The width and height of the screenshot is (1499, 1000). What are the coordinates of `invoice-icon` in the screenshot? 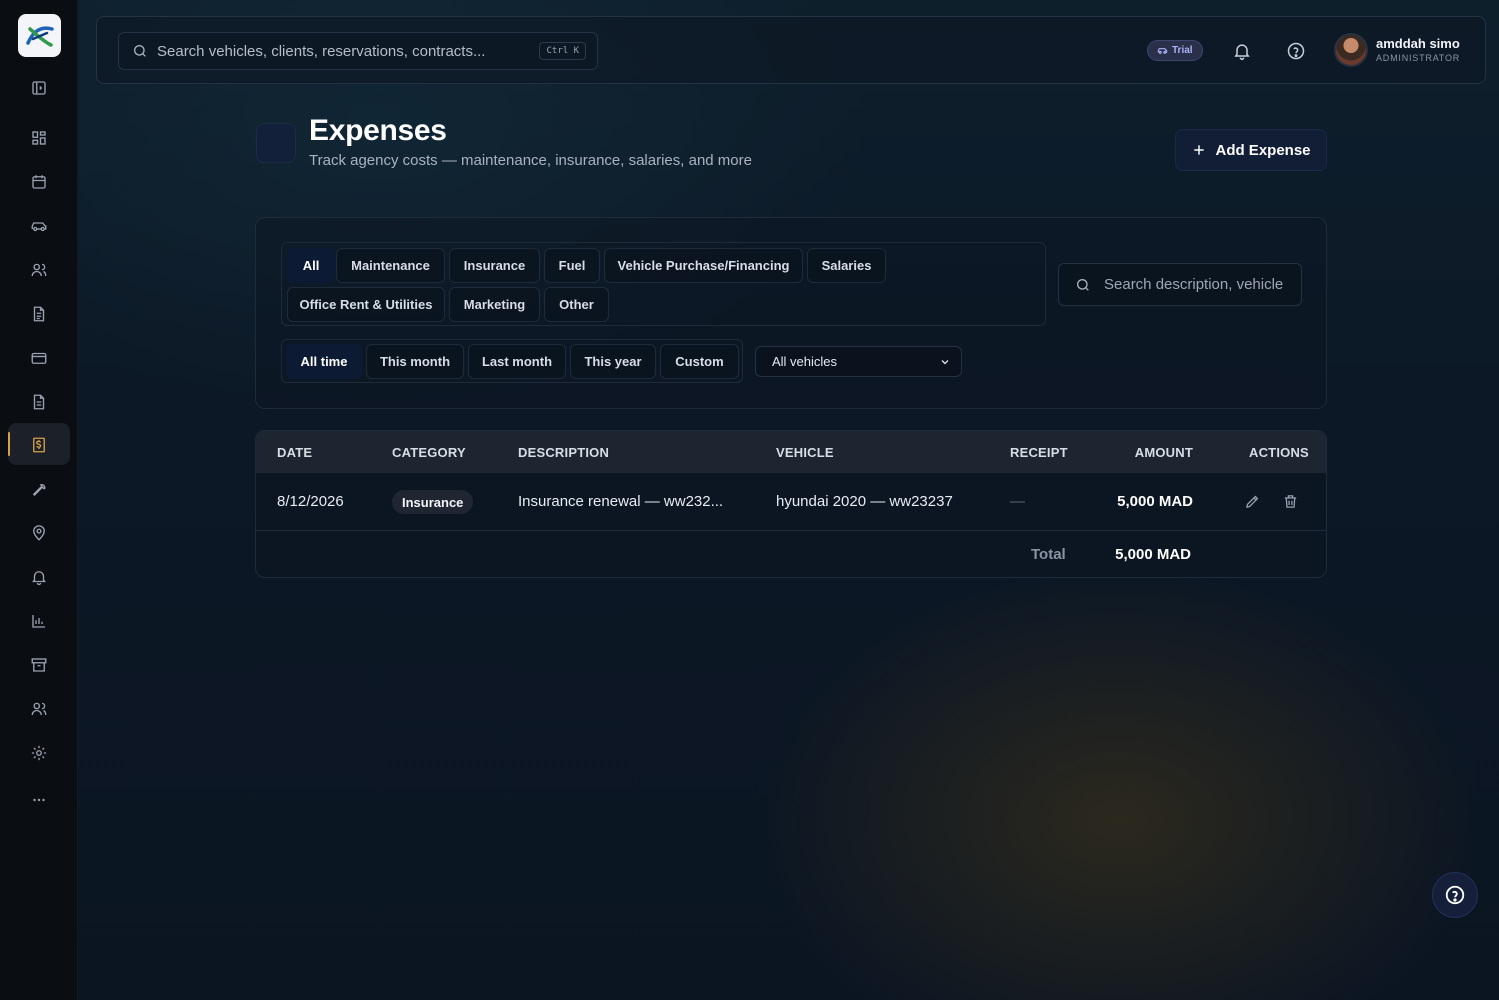 It's located at (39, 402).